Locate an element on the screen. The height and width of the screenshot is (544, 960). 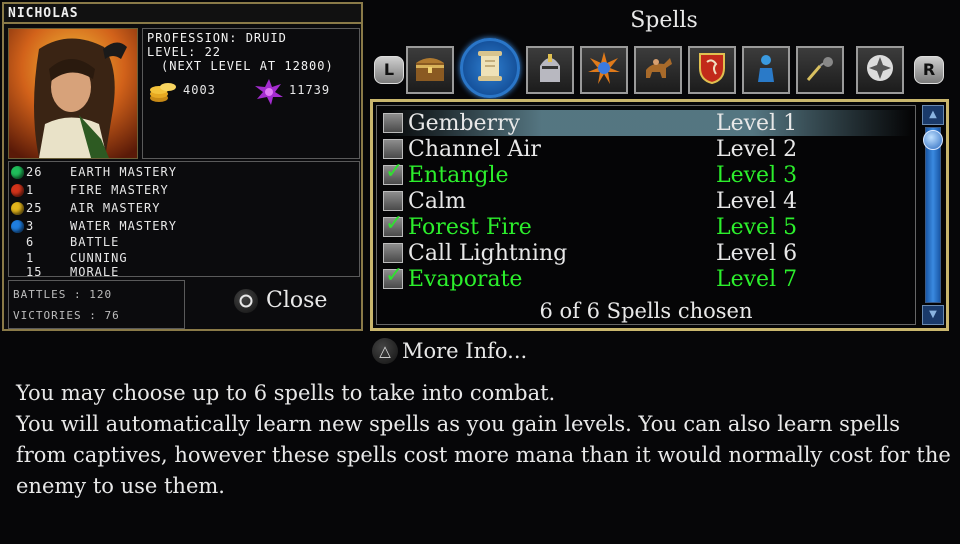
l-shoulder-button: L is located at coordinates (389, 70).